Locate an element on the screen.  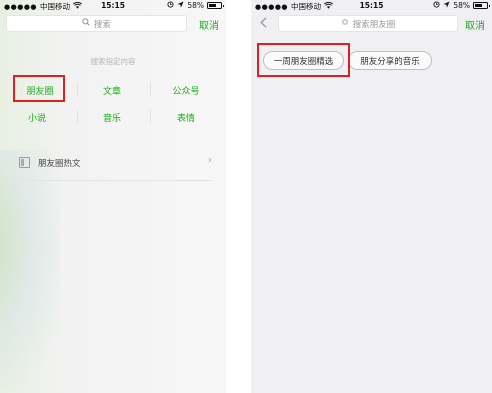
blurred-background is located at coordinates (30, 270).